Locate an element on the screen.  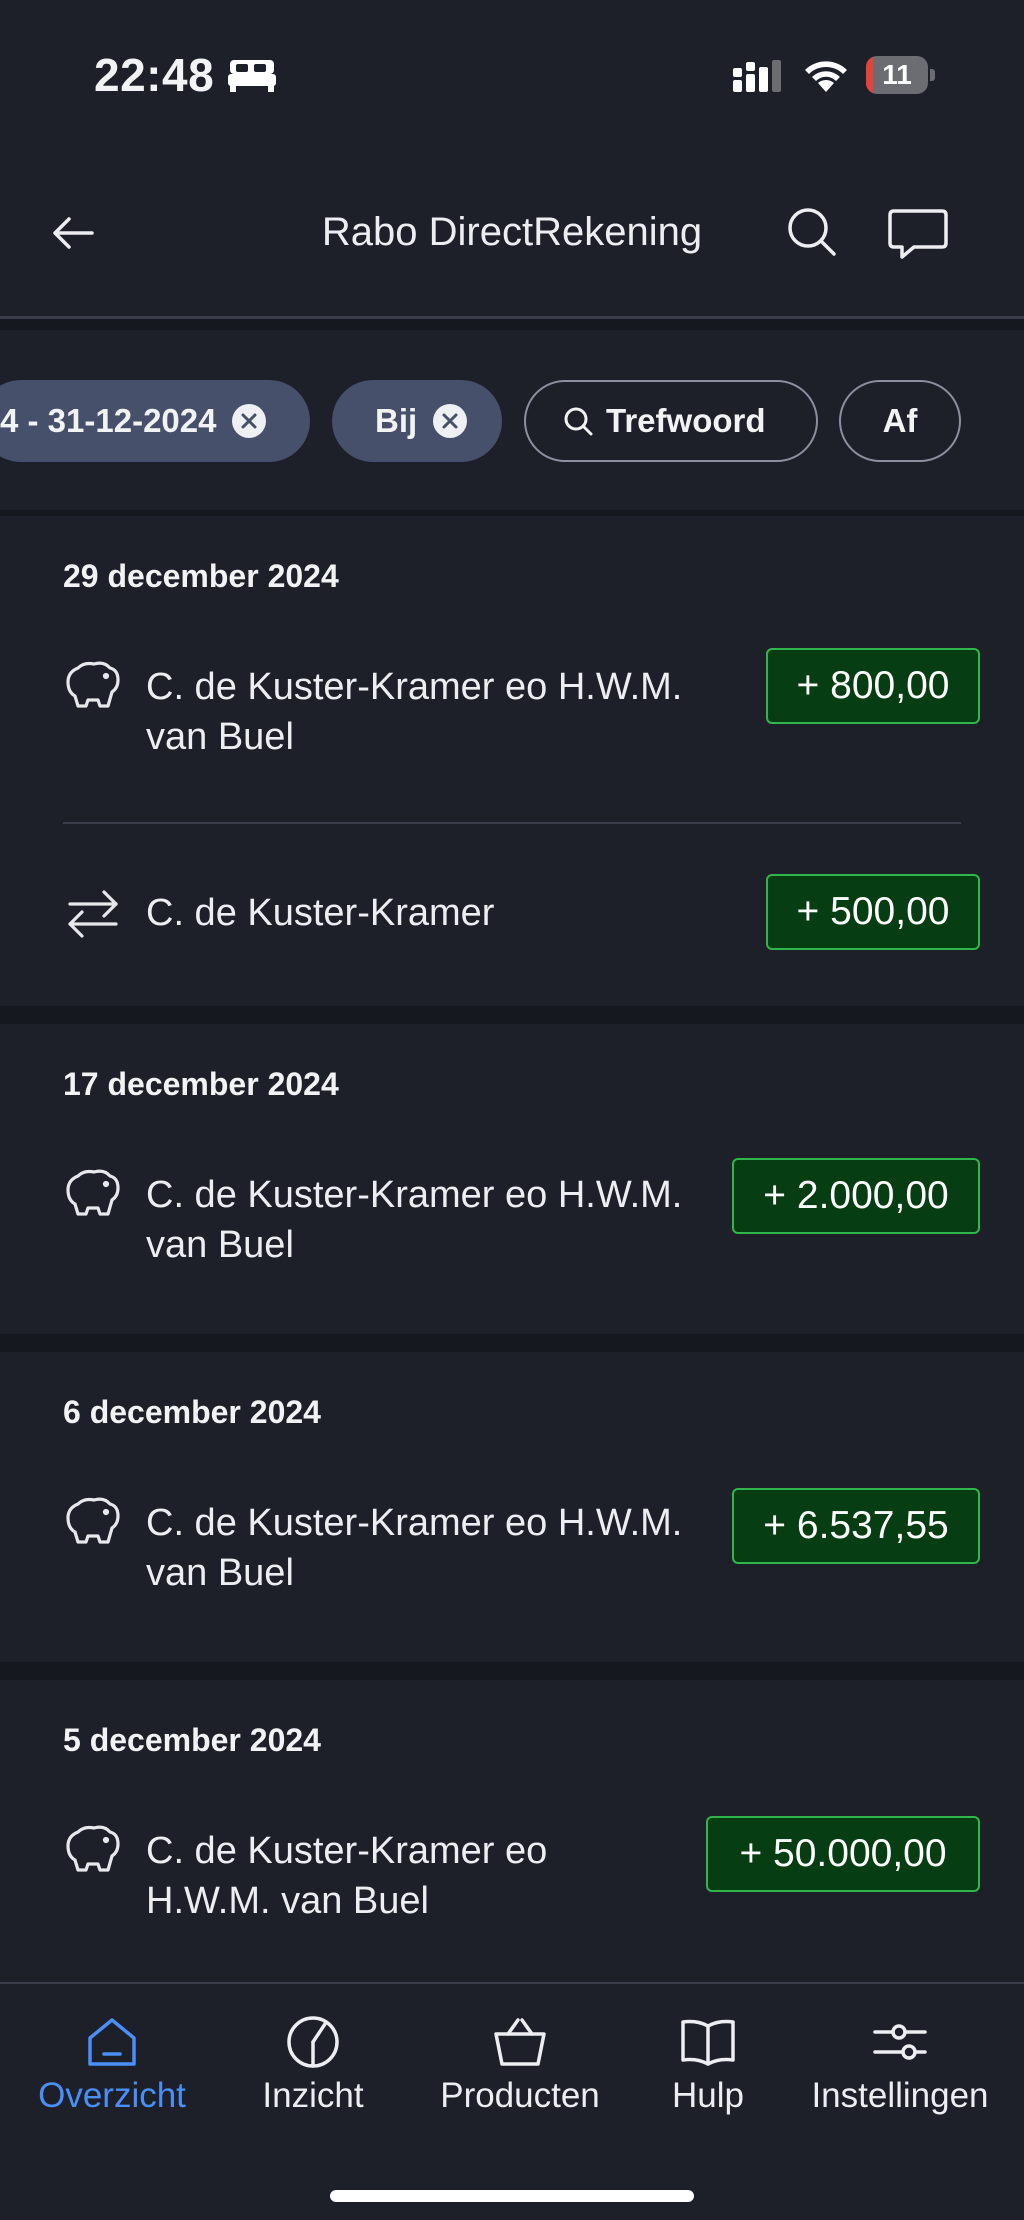
nav-inzicht: Inzicht is located at coordinates (313, 2065).